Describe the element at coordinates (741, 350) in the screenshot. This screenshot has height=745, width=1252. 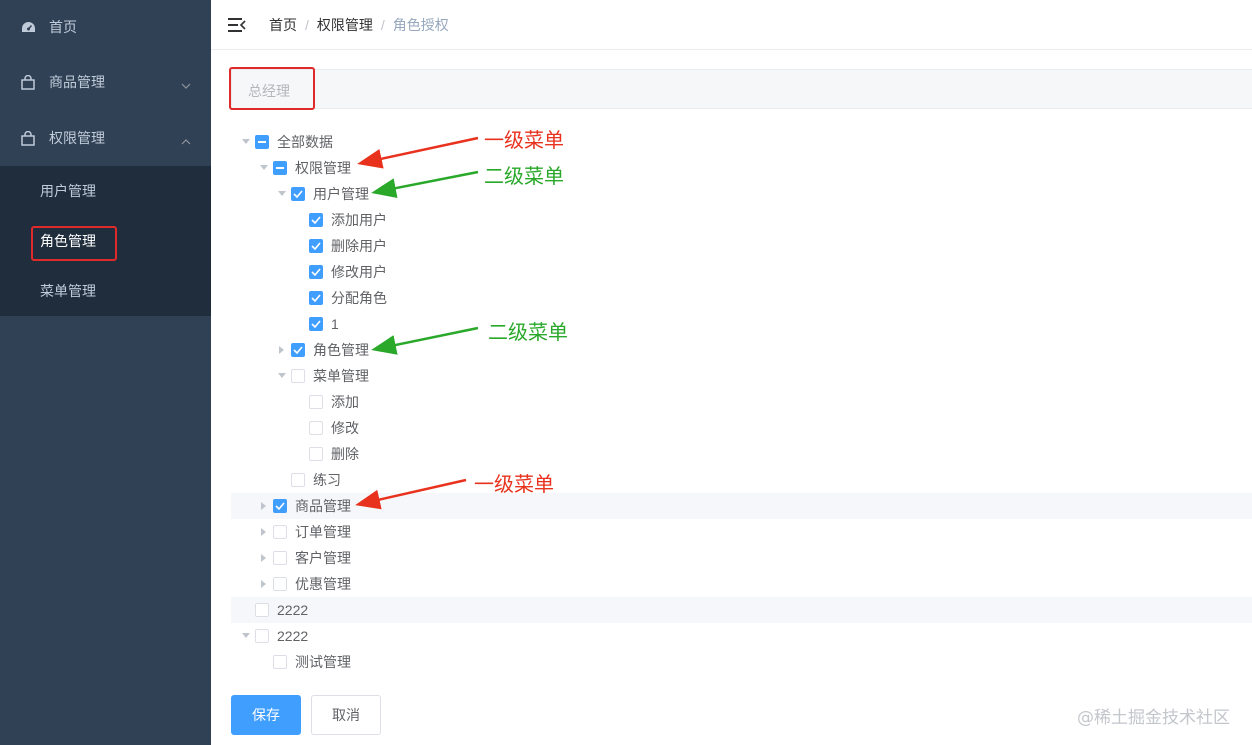
I see `tree-node: 角色管理` at that location.